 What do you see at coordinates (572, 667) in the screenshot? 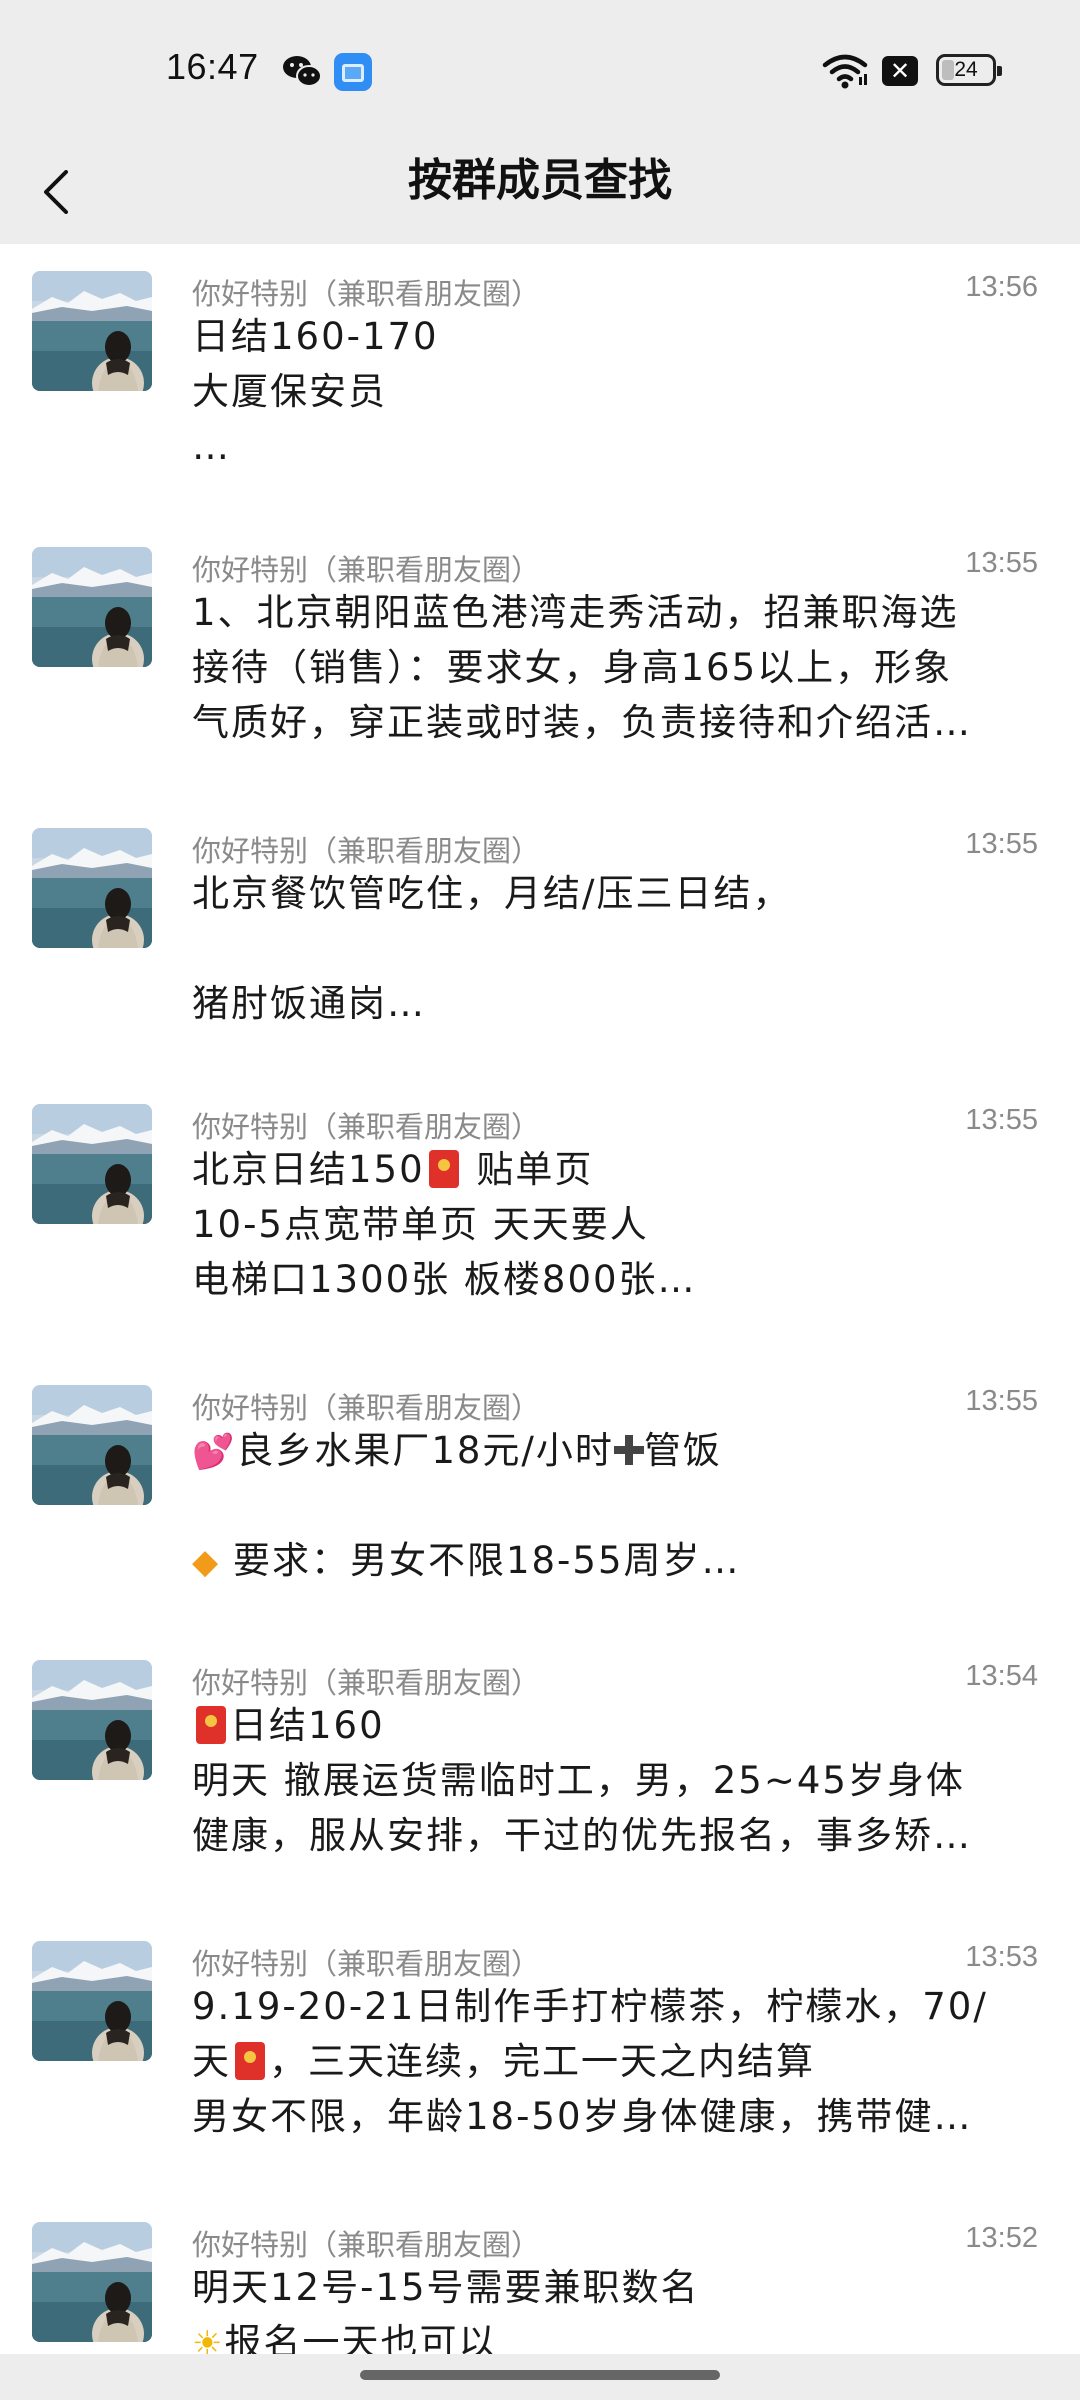
I see `message-text: 接待（销售）：要求女，身高165以上，形象` at bounding box center [572, 667].